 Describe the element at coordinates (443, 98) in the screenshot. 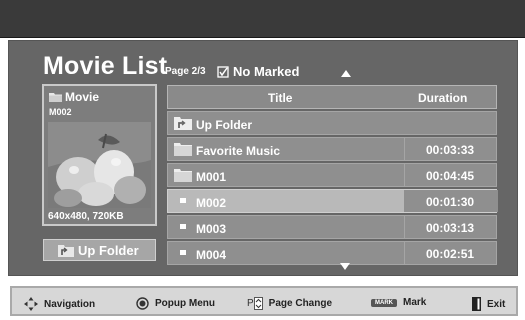

I see `column-header-duration: Duration` at that location.